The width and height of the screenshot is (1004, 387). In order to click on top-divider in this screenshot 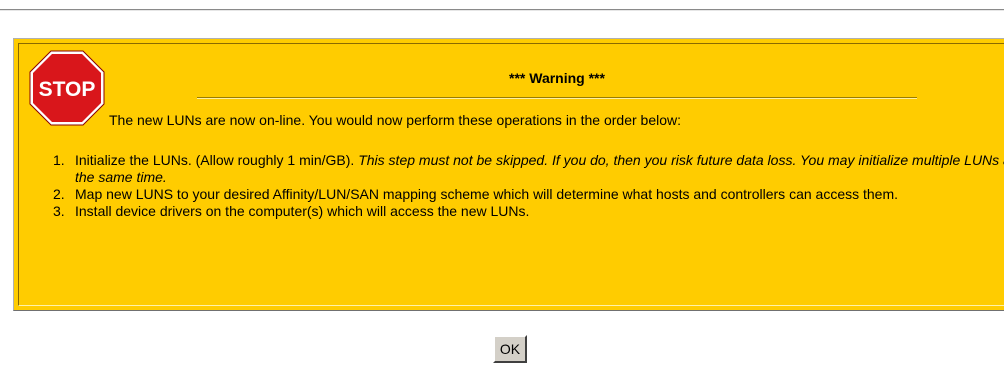, I will do `click(502, 10)`.